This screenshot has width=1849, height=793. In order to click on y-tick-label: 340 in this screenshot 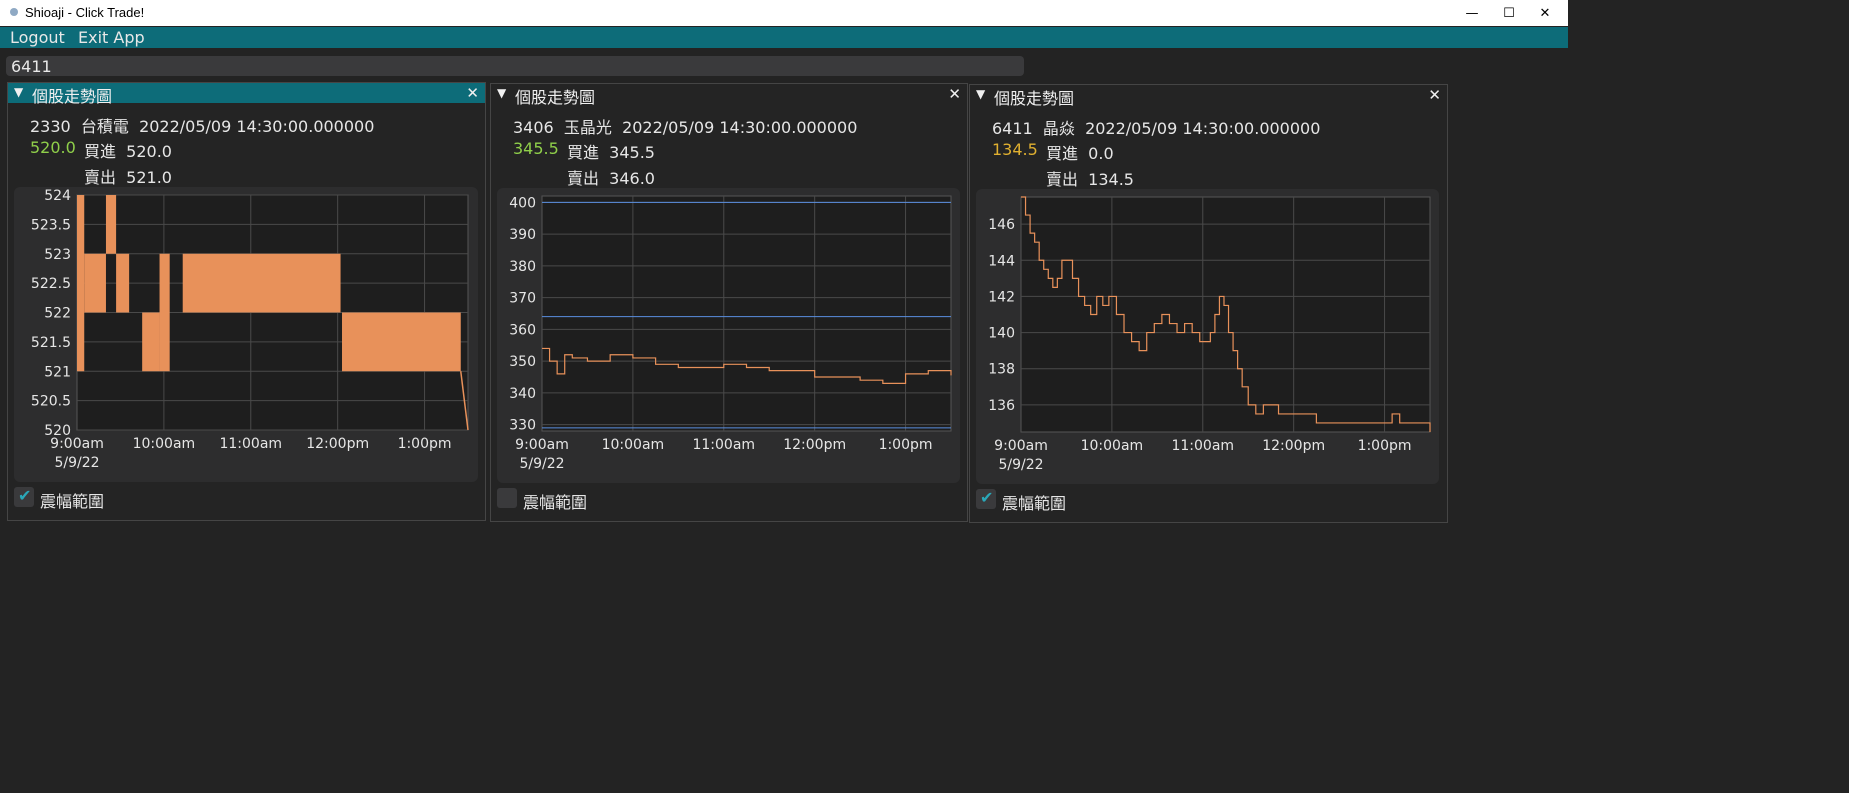, I will do `click(522, 394)`.